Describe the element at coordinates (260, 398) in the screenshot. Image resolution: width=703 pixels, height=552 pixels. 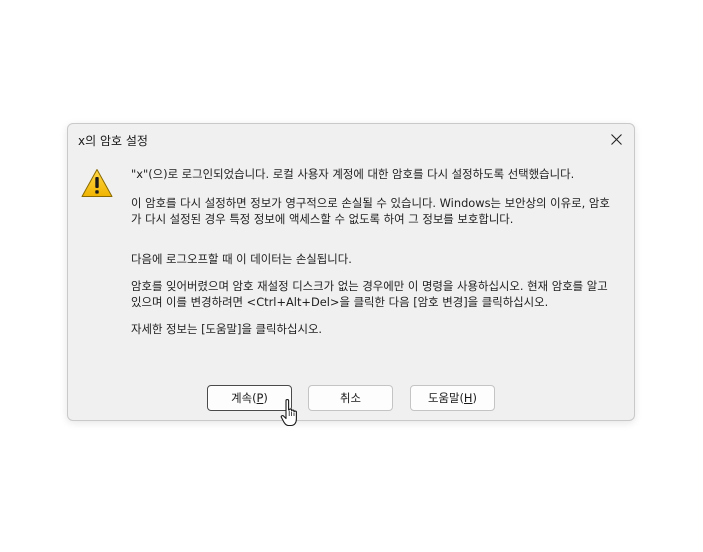
I see `continue-button-accesskey: P` at that location.